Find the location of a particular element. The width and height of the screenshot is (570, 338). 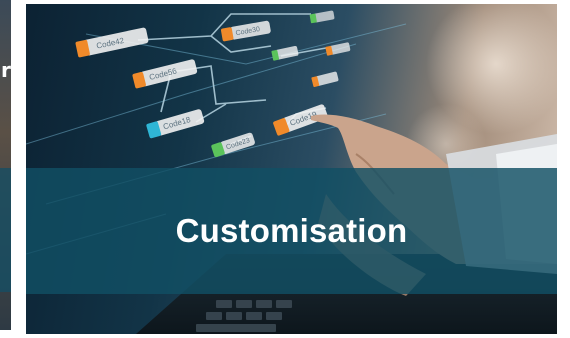

partial-card-text: r is located at coordinates (6, 70).